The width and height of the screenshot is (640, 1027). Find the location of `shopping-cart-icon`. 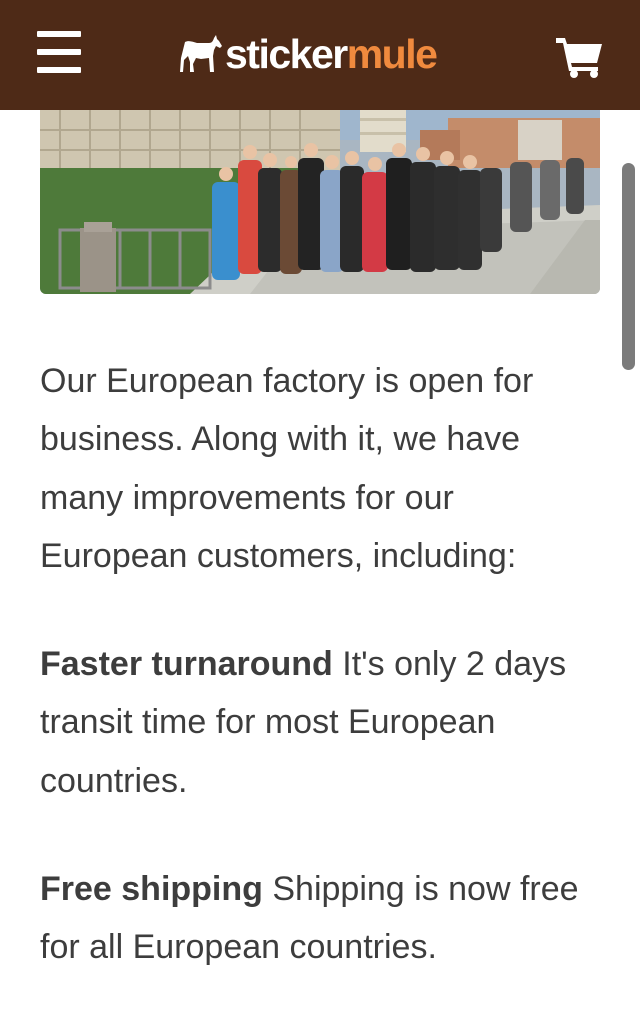

shopping-cart-icon is located at coordinates (580, 57).